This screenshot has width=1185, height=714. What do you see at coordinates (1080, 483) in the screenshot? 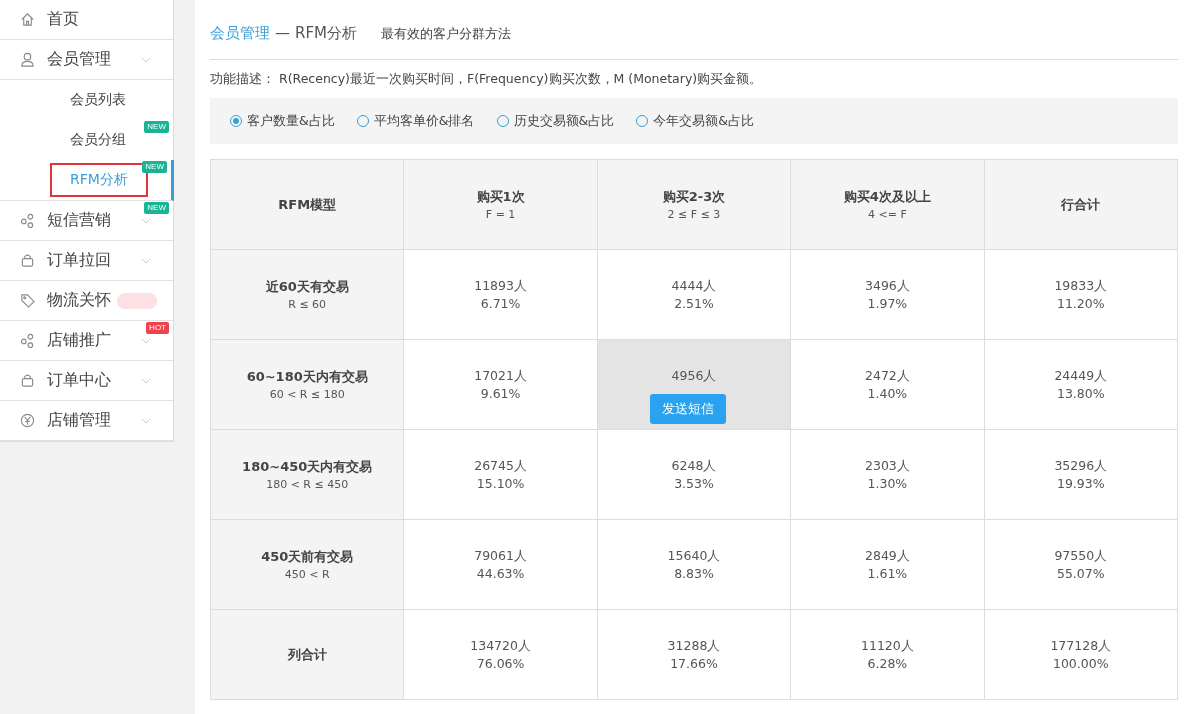
I see `percent: 19.93%` at bounding box center [1080, 483].